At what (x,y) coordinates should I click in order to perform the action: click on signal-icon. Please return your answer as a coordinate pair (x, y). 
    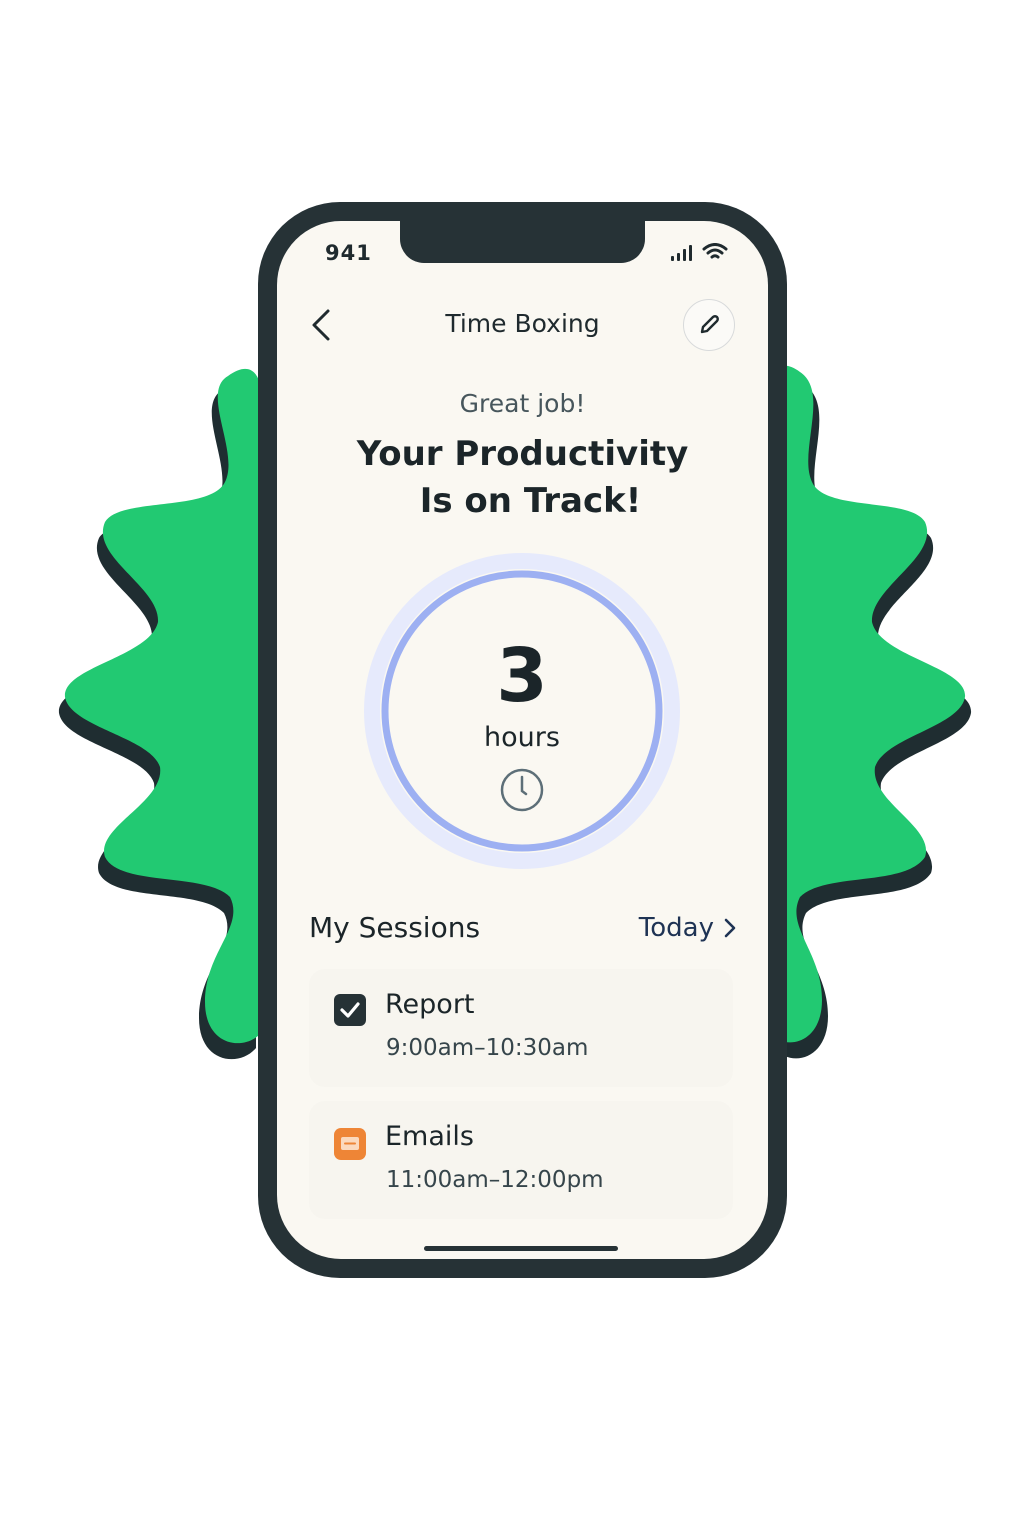
    Looking at the image, I should click on (681, 253).